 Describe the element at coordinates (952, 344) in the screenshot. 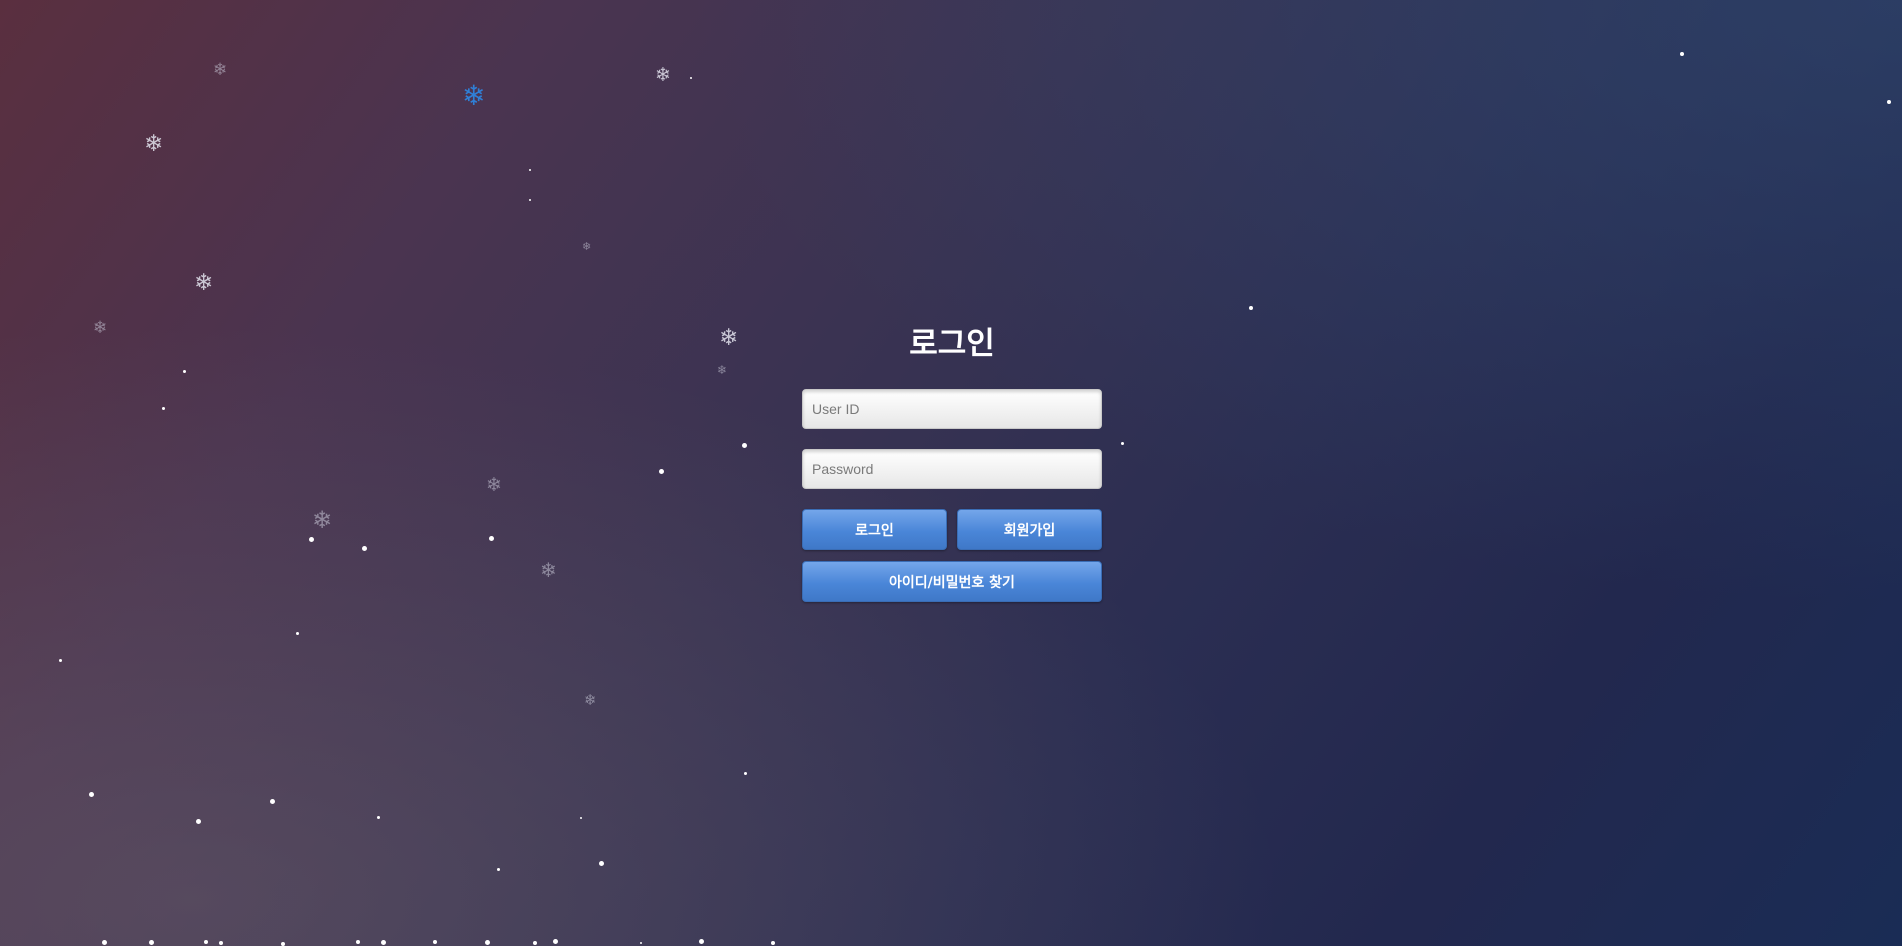

I see `login-title: 로그인` at that location.